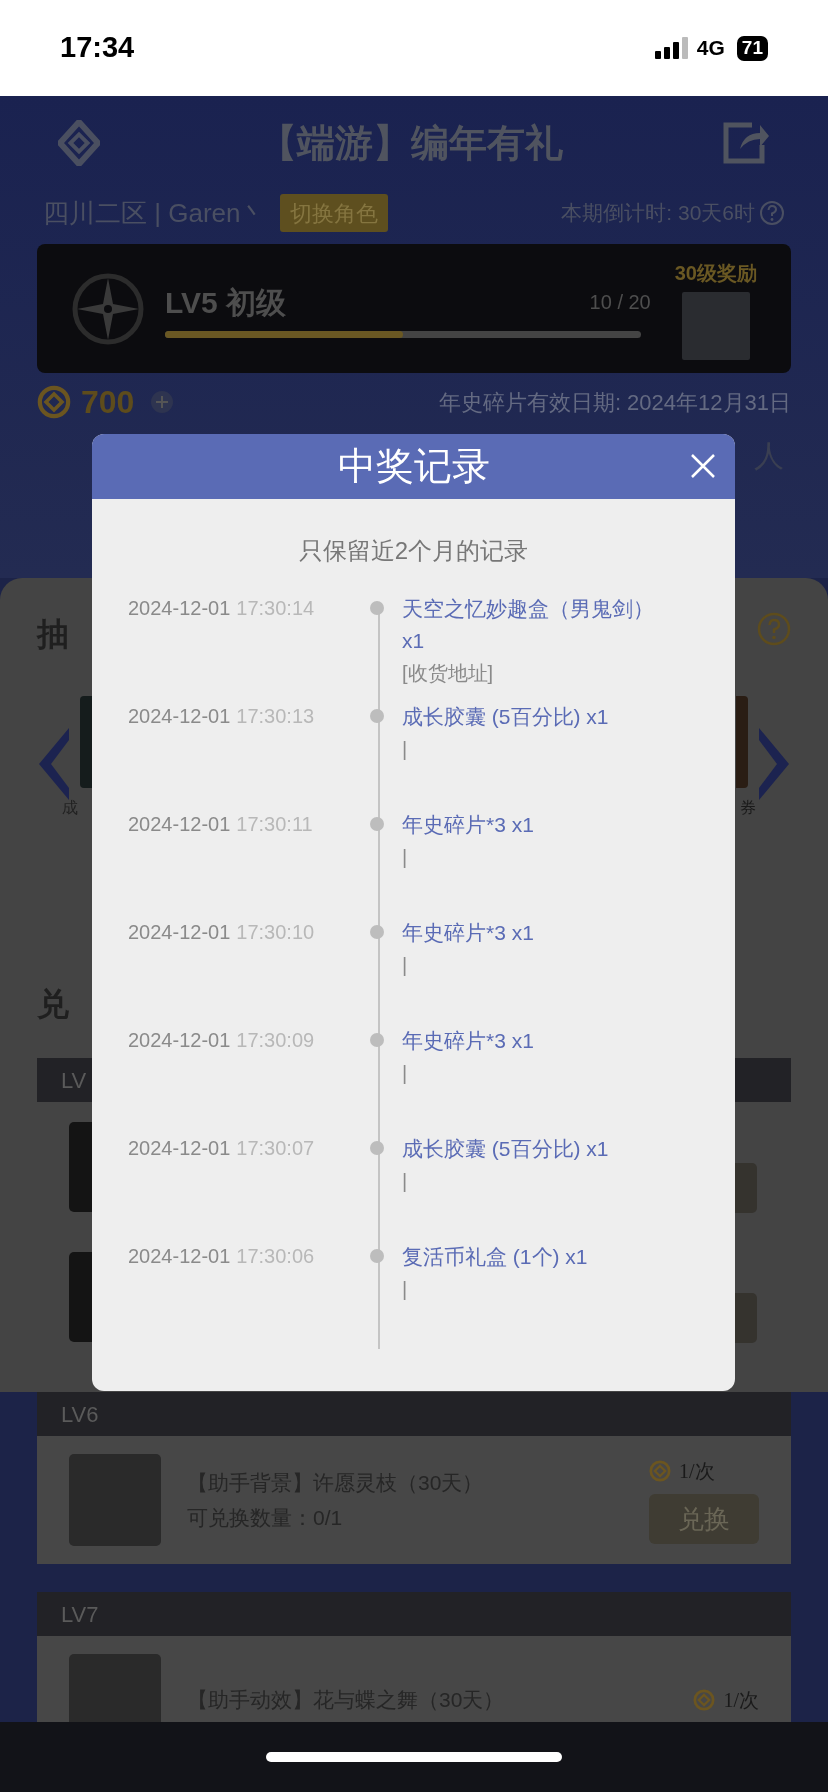 The width and height of the screenshot is (828, 1792). I want to click on network-label: 4G, so click(710, 48).